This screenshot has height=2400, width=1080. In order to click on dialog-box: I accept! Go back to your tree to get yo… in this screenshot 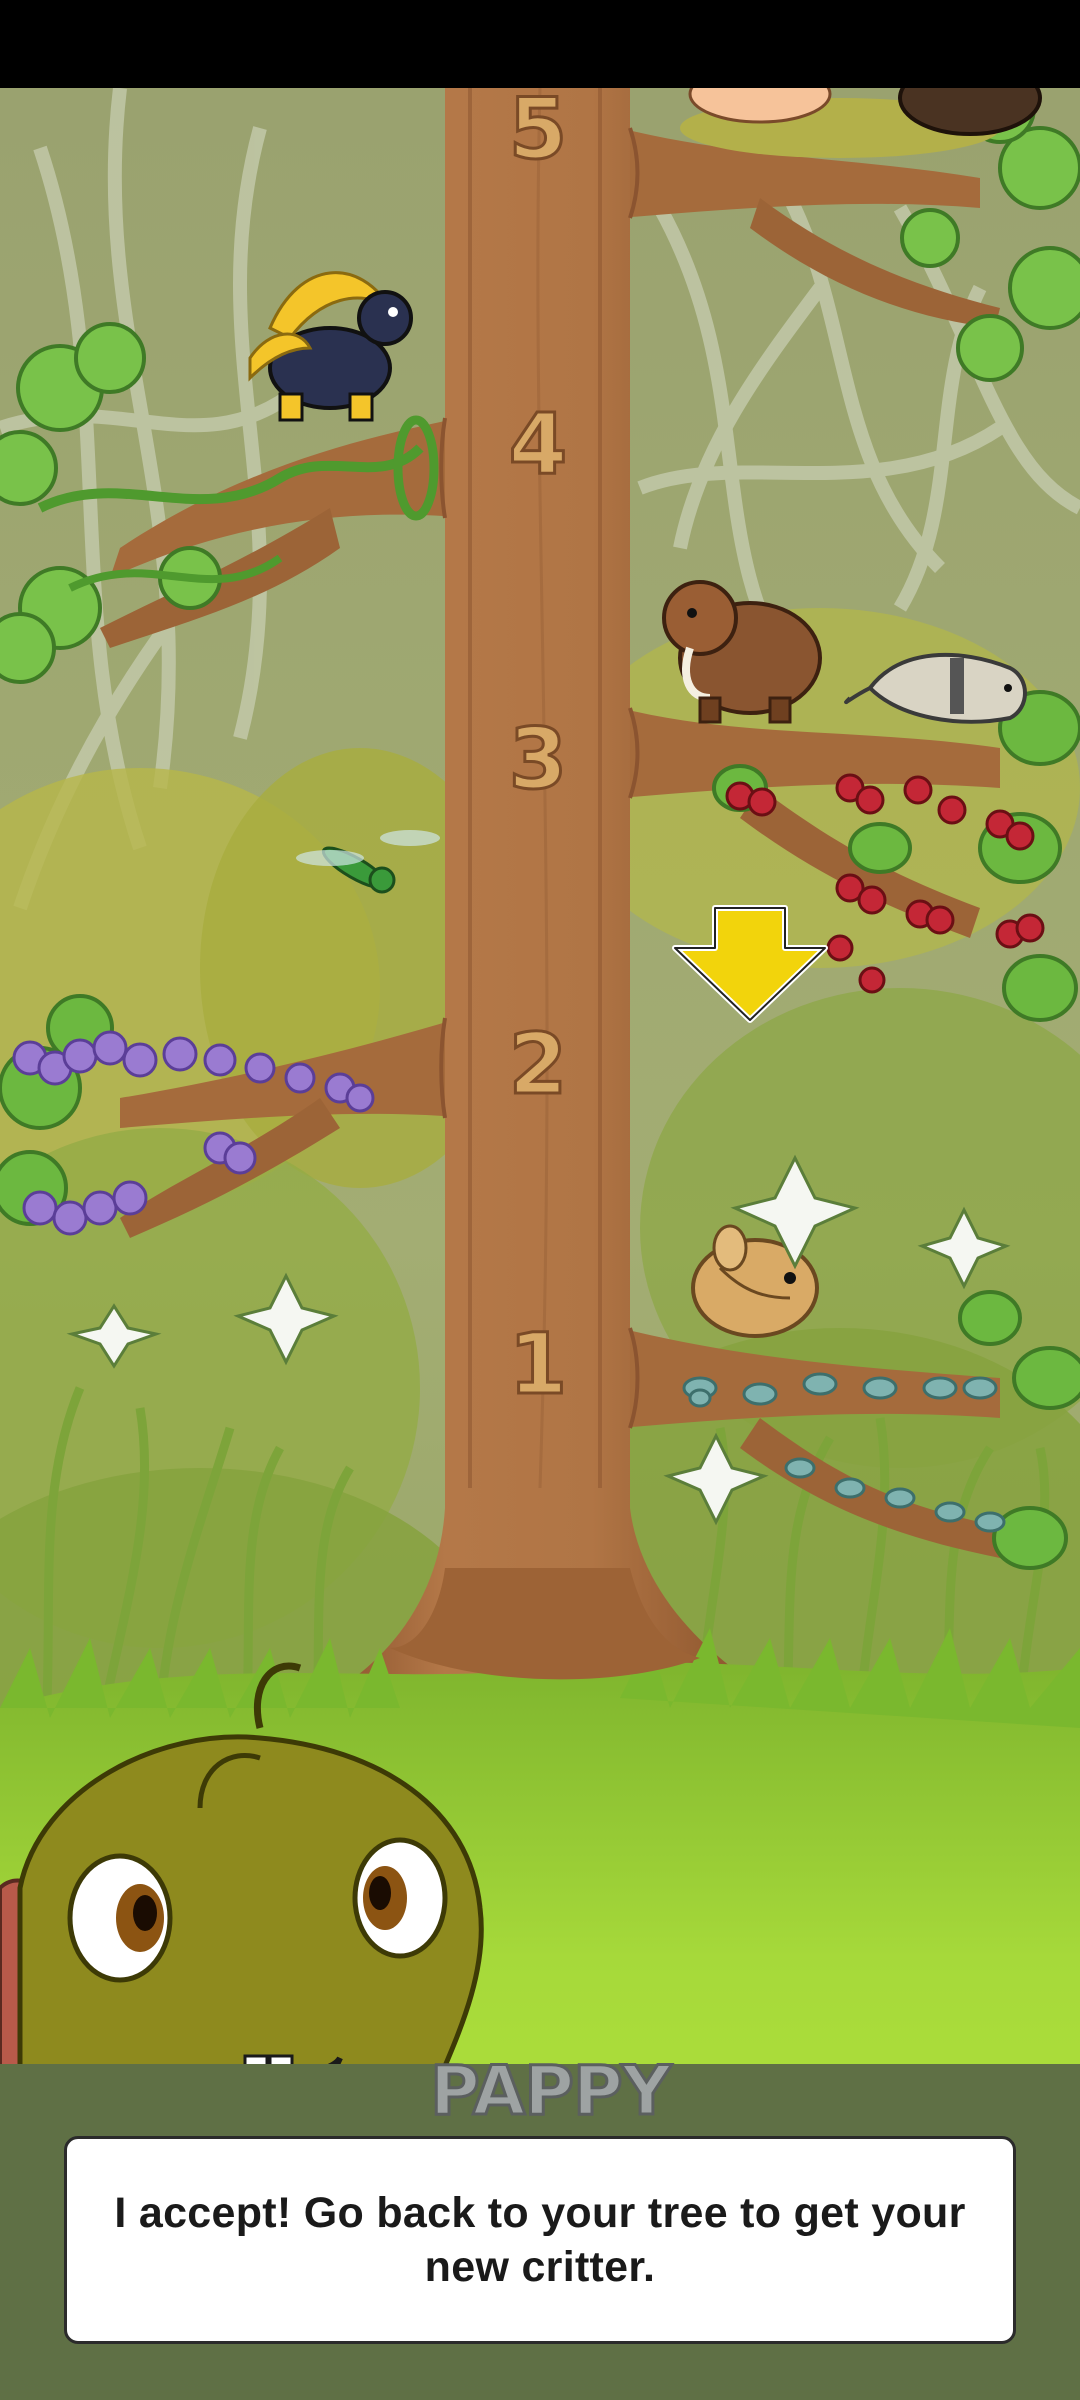, I will do `click(540, 2240)`.